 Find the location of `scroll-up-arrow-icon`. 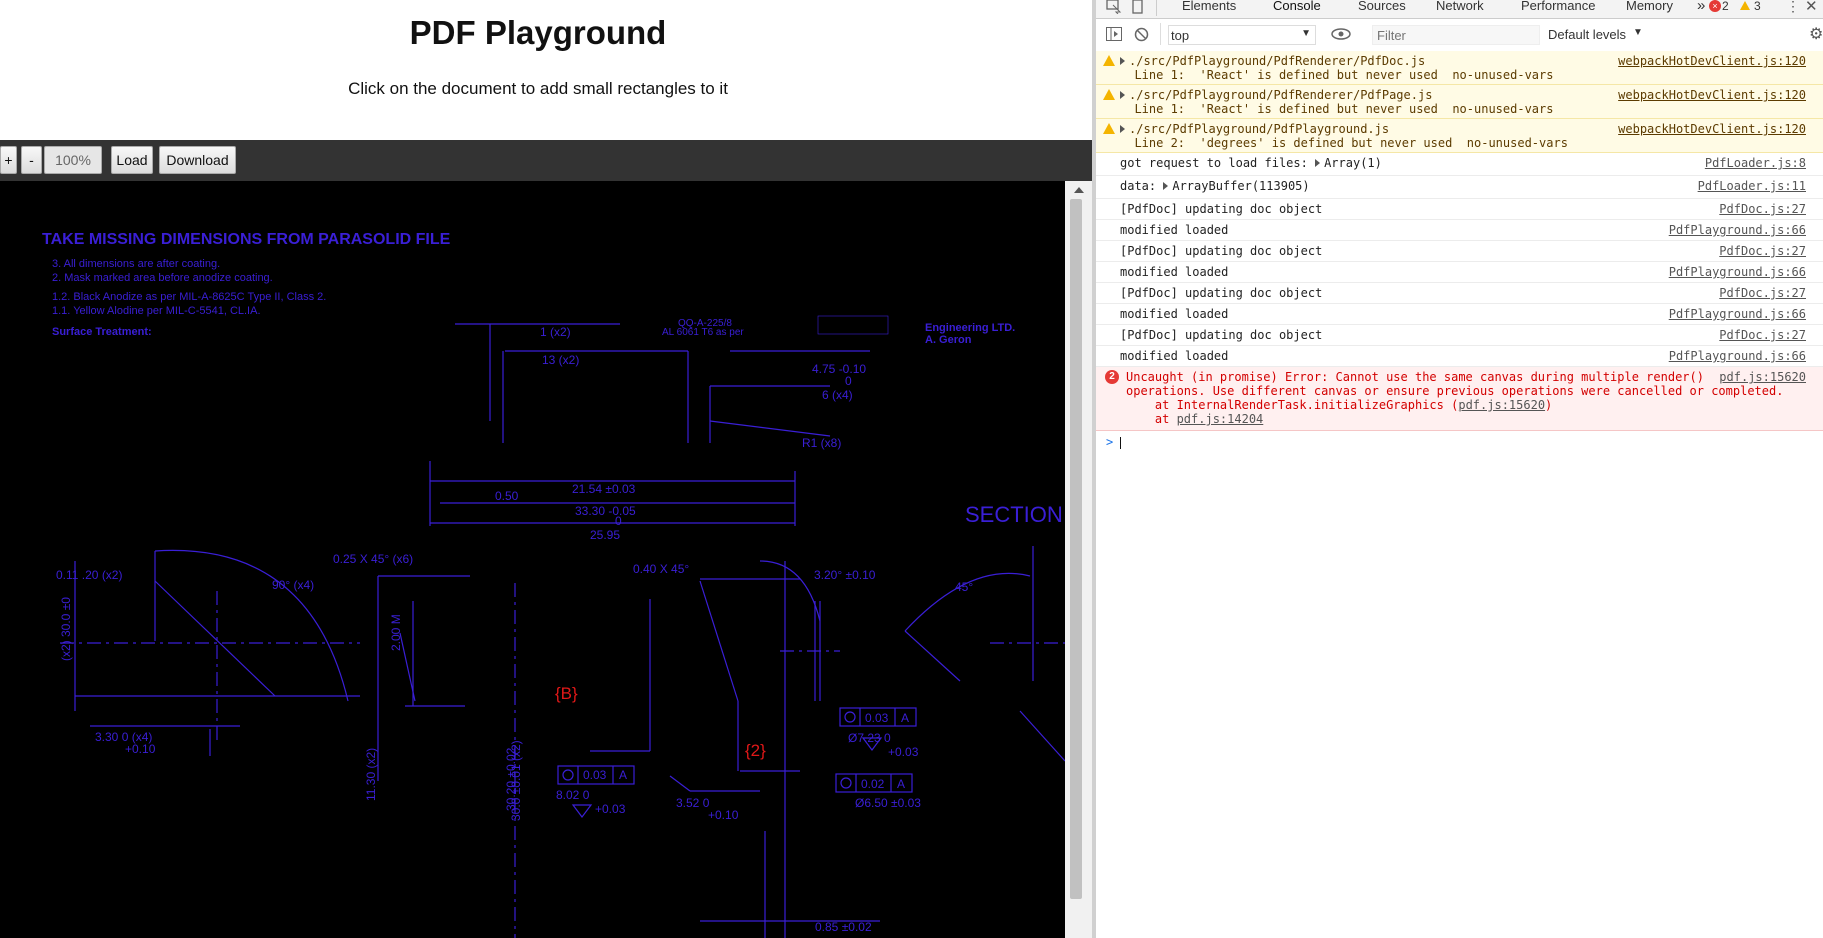

scroll-up-arrow-icon is located at coordinates (1079, 190).